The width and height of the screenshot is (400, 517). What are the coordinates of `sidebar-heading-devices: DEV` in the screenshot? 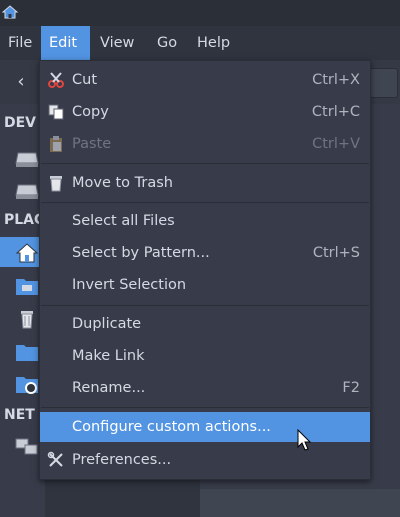 It's located at (20, 123).